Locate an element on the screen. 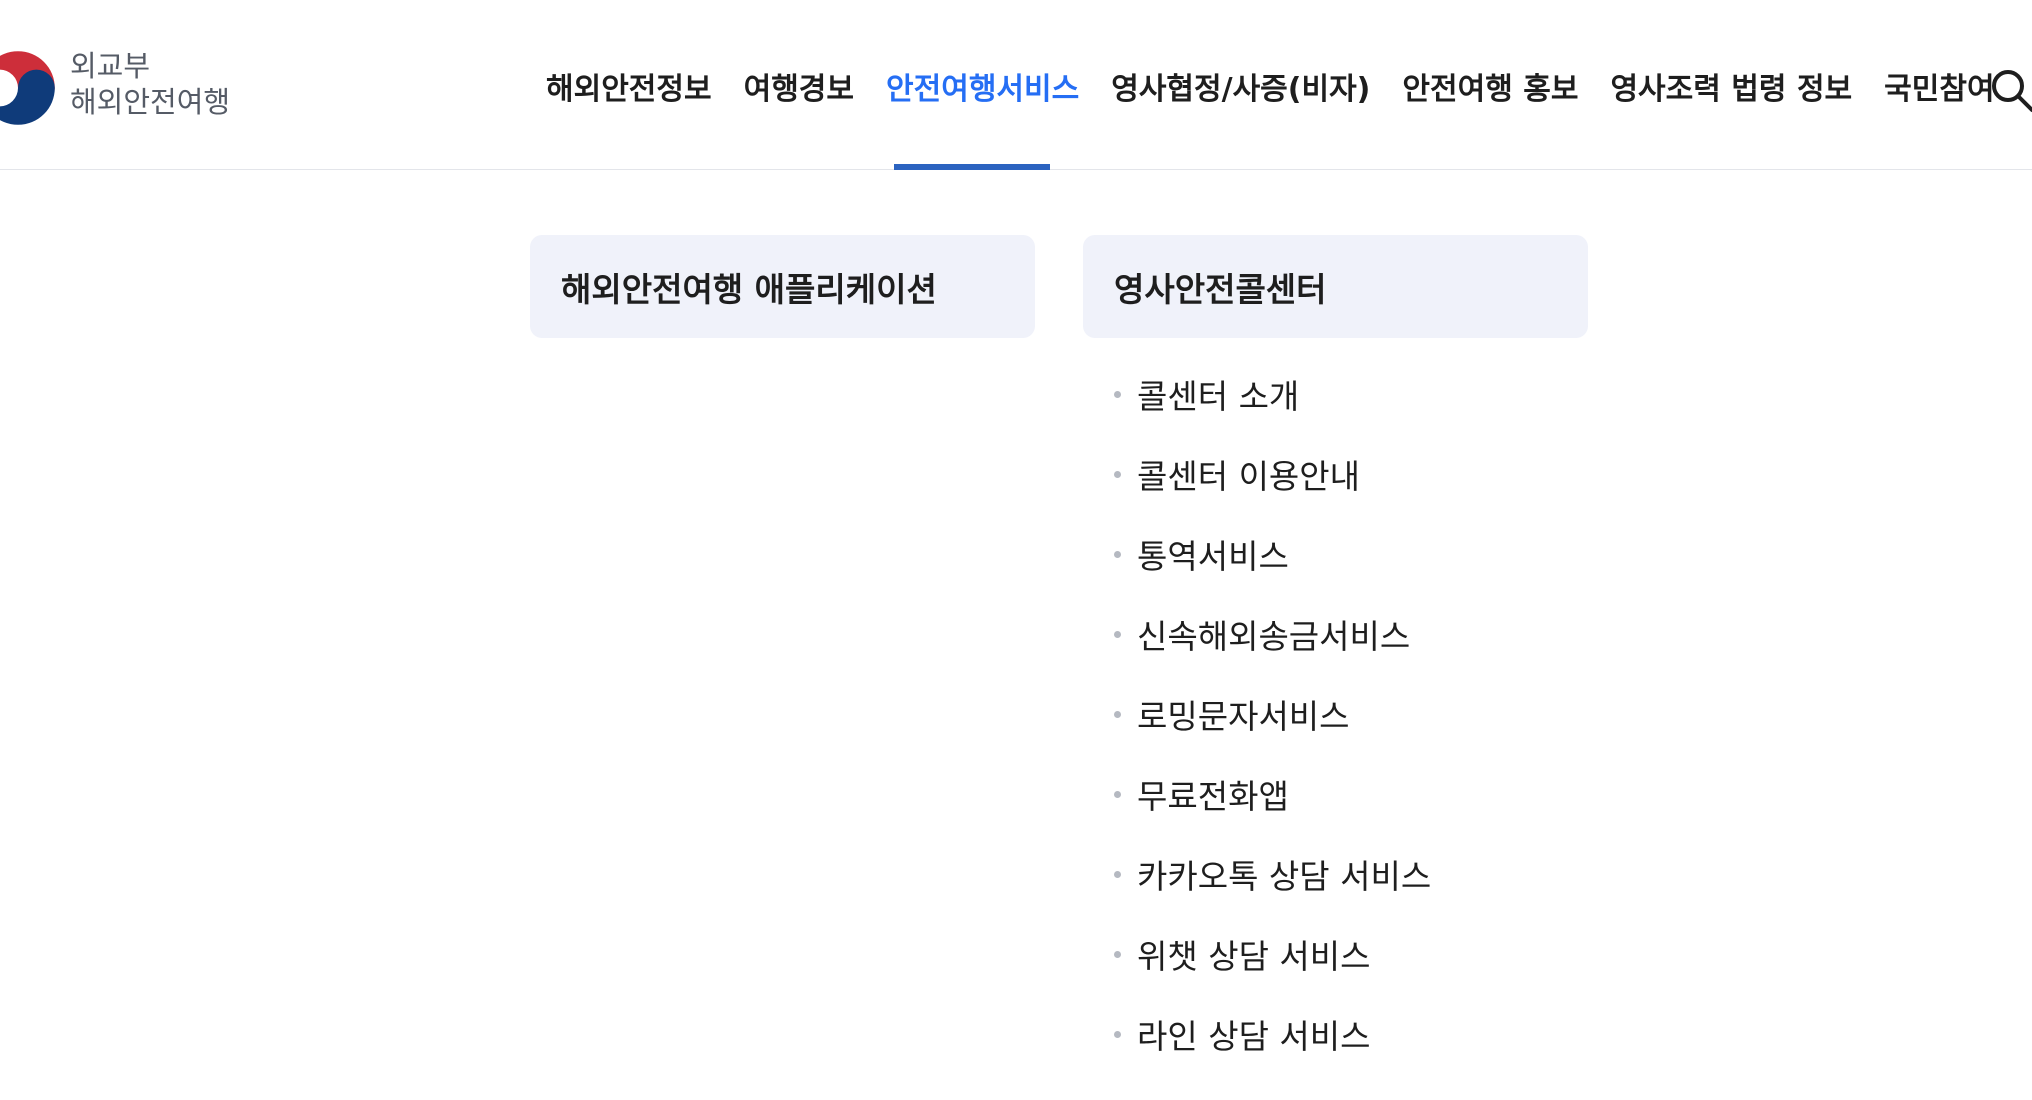 This screenshot has width=2032, height=1100. submenu-item-remittance: 신속해외송금서비스 is located at coordinates (1272, 634).